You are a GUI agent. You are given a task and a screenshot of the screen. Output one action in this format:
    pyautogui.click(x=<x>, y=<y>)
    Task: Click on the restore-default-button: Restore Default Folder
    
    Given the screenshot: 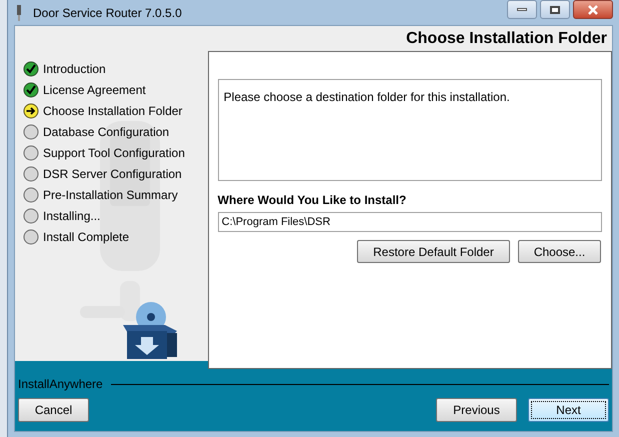 What is the action you would take?
    pyautogui.click(x=433, y=251)
    